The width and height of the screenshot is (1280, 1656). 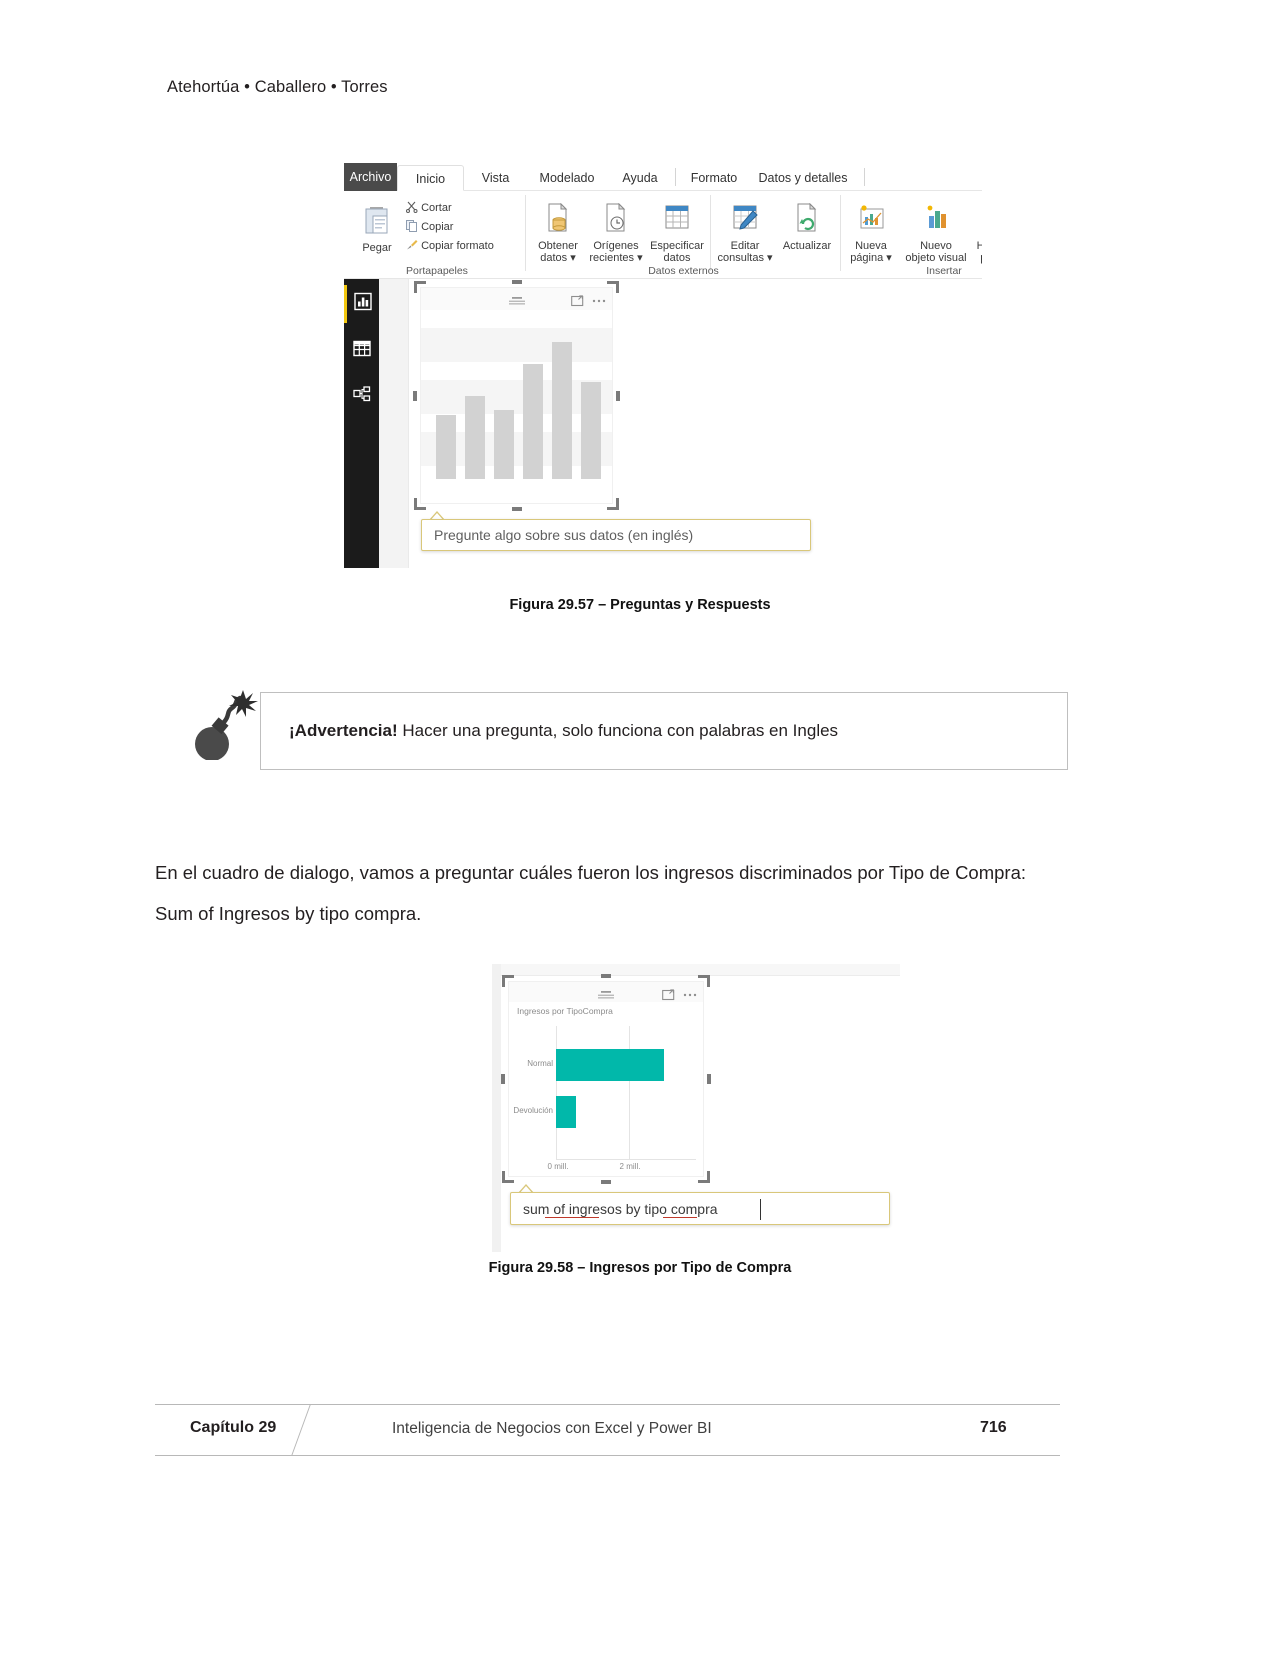 What do you see at coordinates (533, 1110) in the screenshot?
I see `category-label-devolucion: Devolución` at bounding box center [533, 1110].